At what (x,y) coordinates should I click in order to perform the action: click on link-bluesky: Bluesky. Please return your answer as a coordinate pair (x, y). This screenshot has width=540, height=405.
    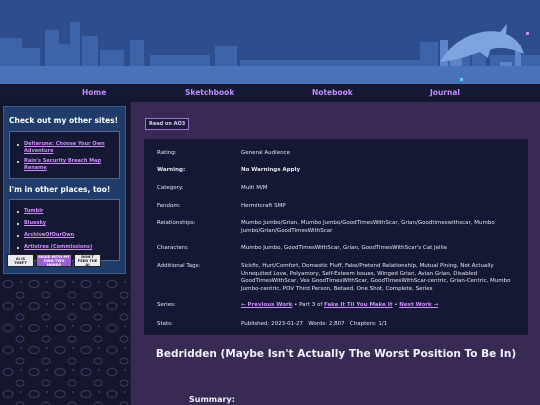
    Looking at the image, I should click on (35, 223).